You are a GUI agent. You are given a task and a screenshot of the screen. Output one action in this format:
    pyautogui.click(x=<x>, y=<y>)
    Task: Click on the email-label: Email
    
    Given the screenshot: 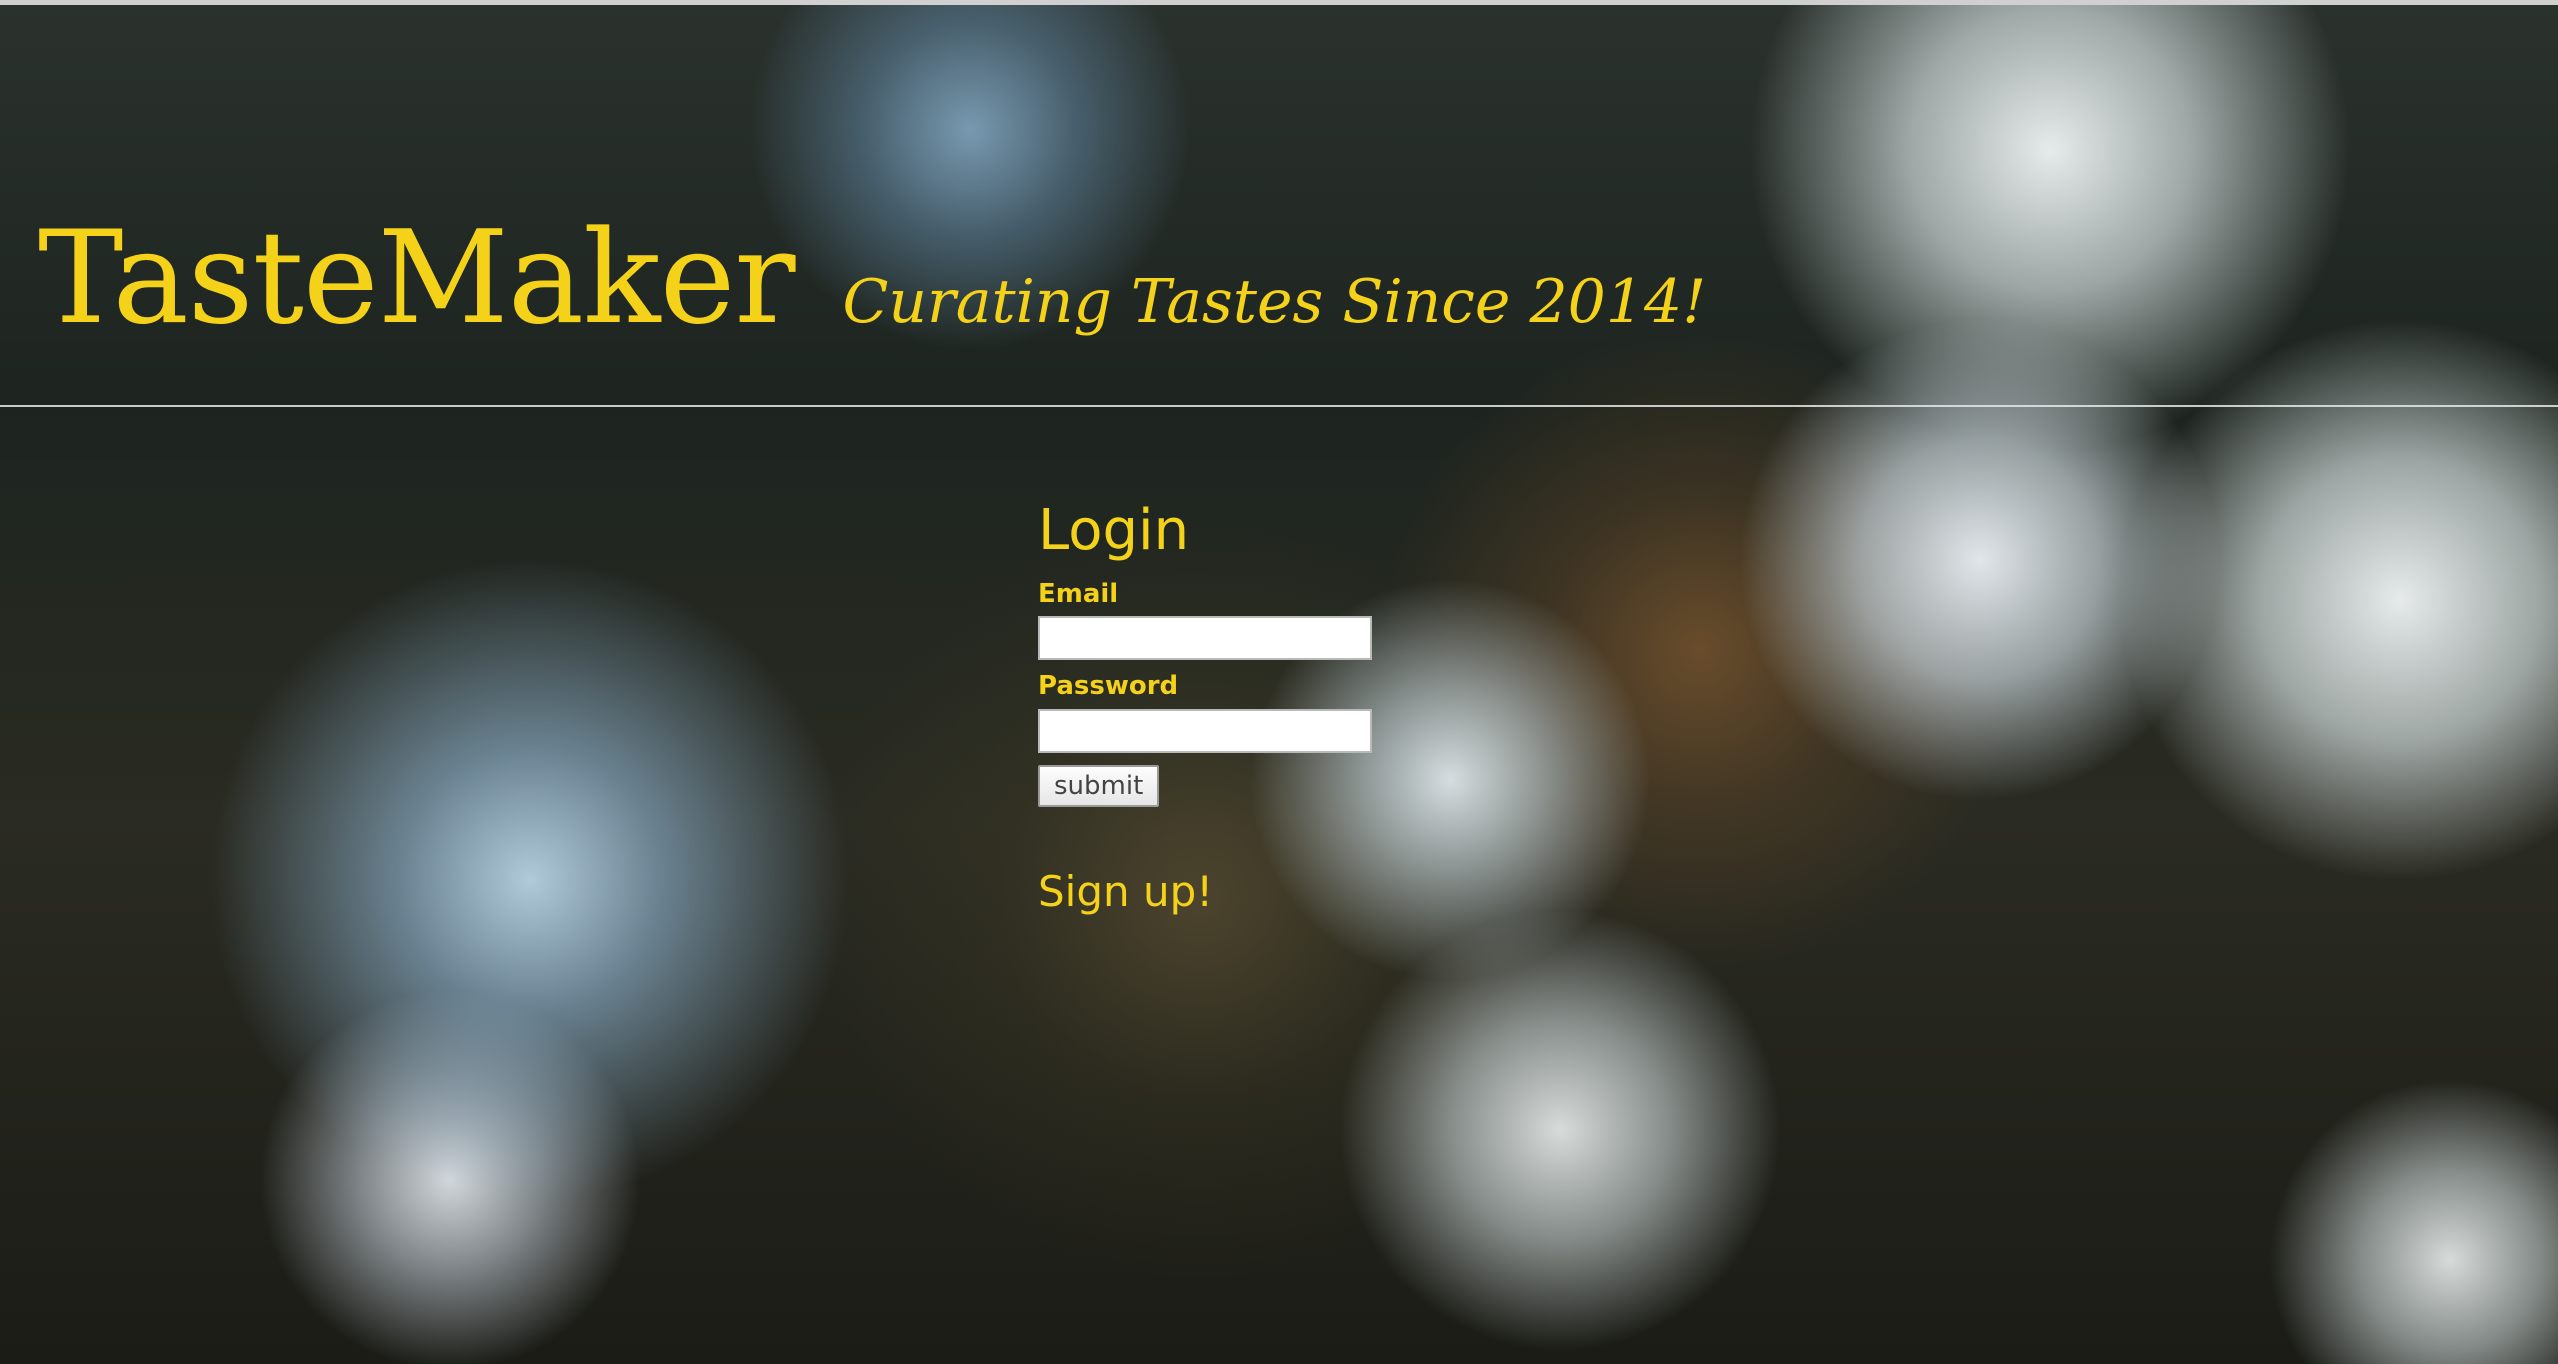 What is the action you would take?
    pyautogui.click(x=1078, y=593)
    